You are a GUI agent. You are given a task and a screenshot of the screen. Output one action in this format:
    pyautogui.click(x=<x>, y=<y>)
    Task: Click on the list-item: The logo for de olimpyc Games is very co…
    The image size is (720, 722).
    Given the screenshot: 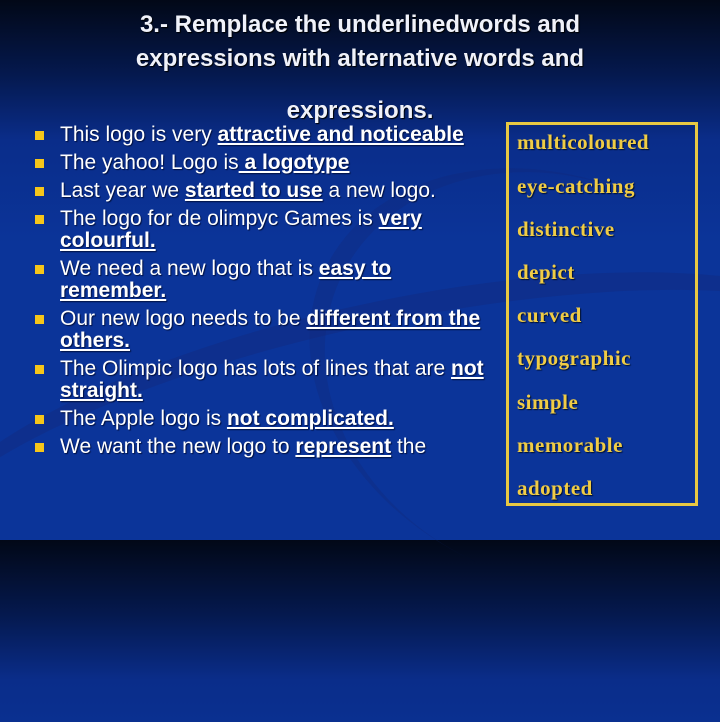 What is the action you would take?
    pyautogui.click(x=255, y=230)
    